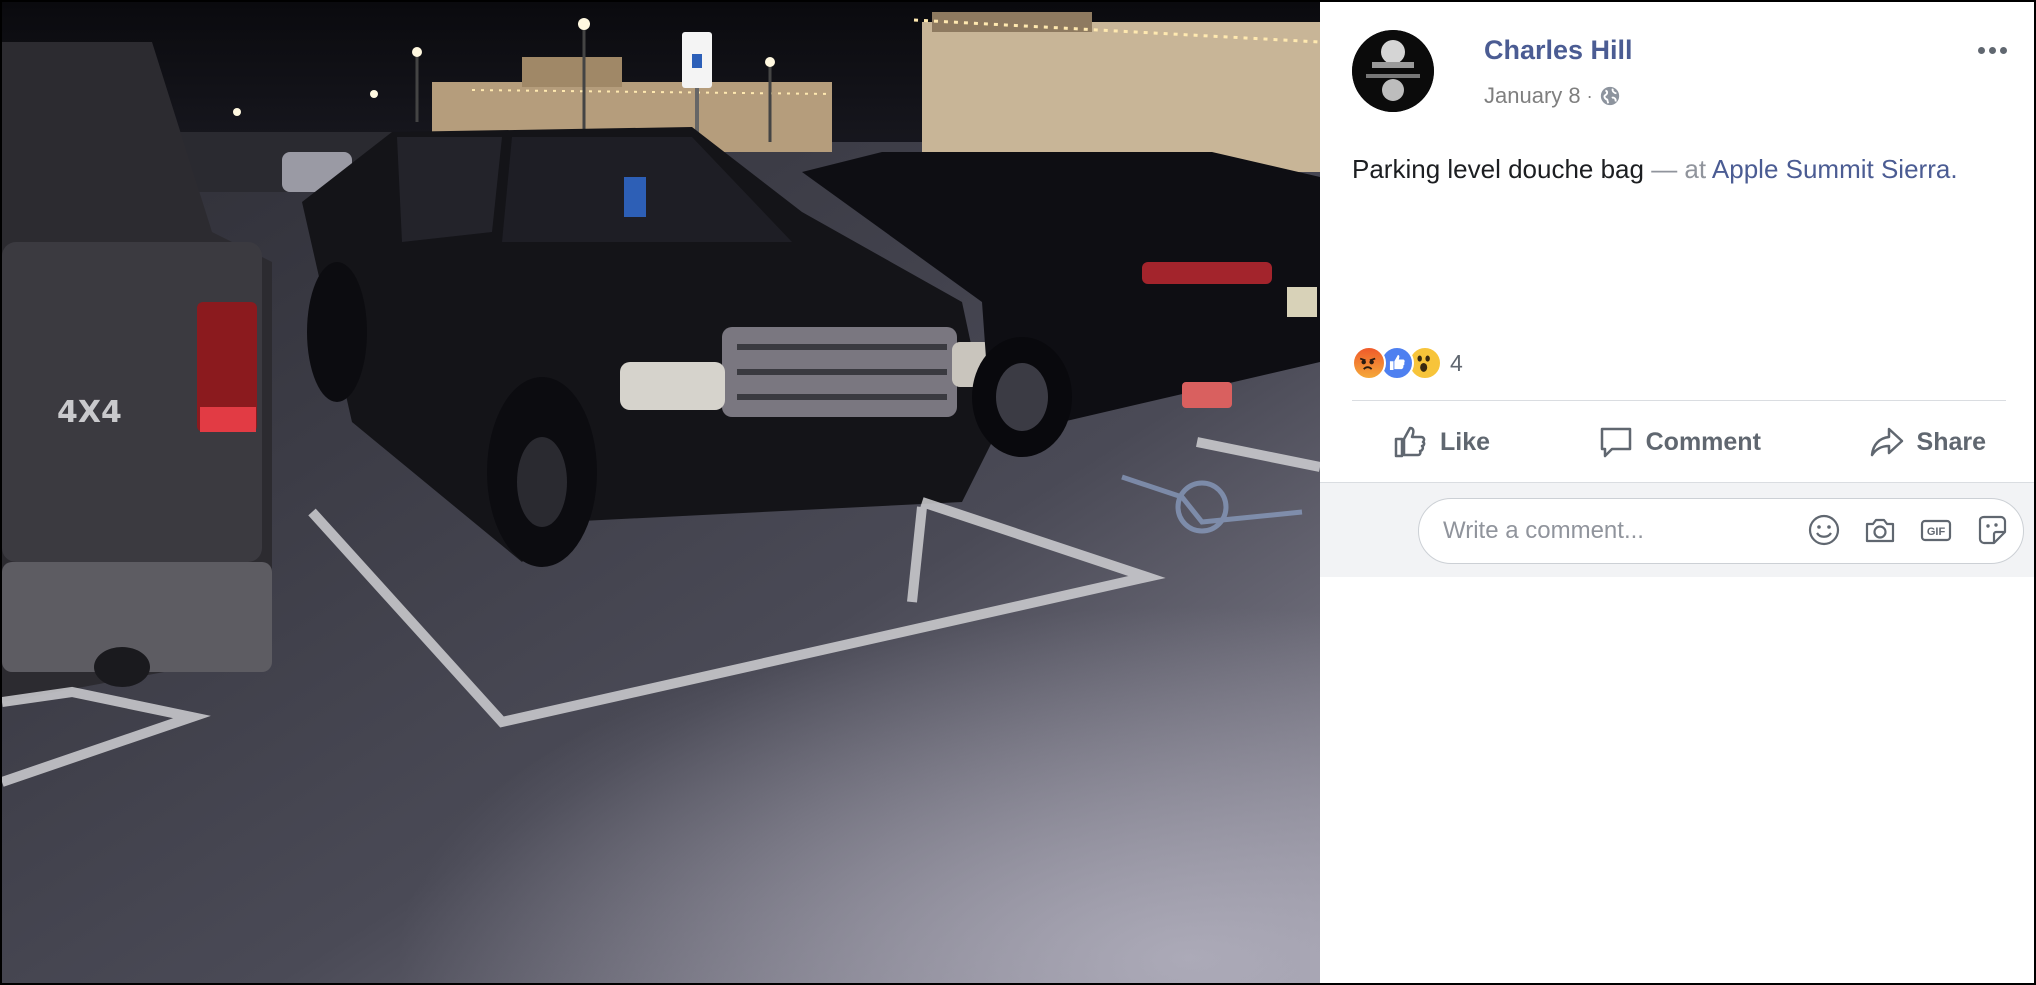 The height and width of the screenshot is (985, 2036). What do you see at coordinates (1609, 96) in the screenshot?
I see `globe-icon` at bounding box center [1609, 96].